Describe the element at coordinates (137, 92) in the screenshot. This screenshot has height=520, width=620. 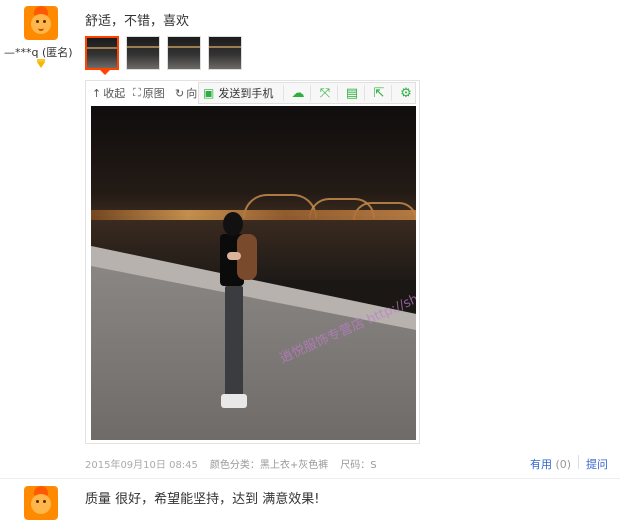
I see `original-image-icon: ⛶` at that location.